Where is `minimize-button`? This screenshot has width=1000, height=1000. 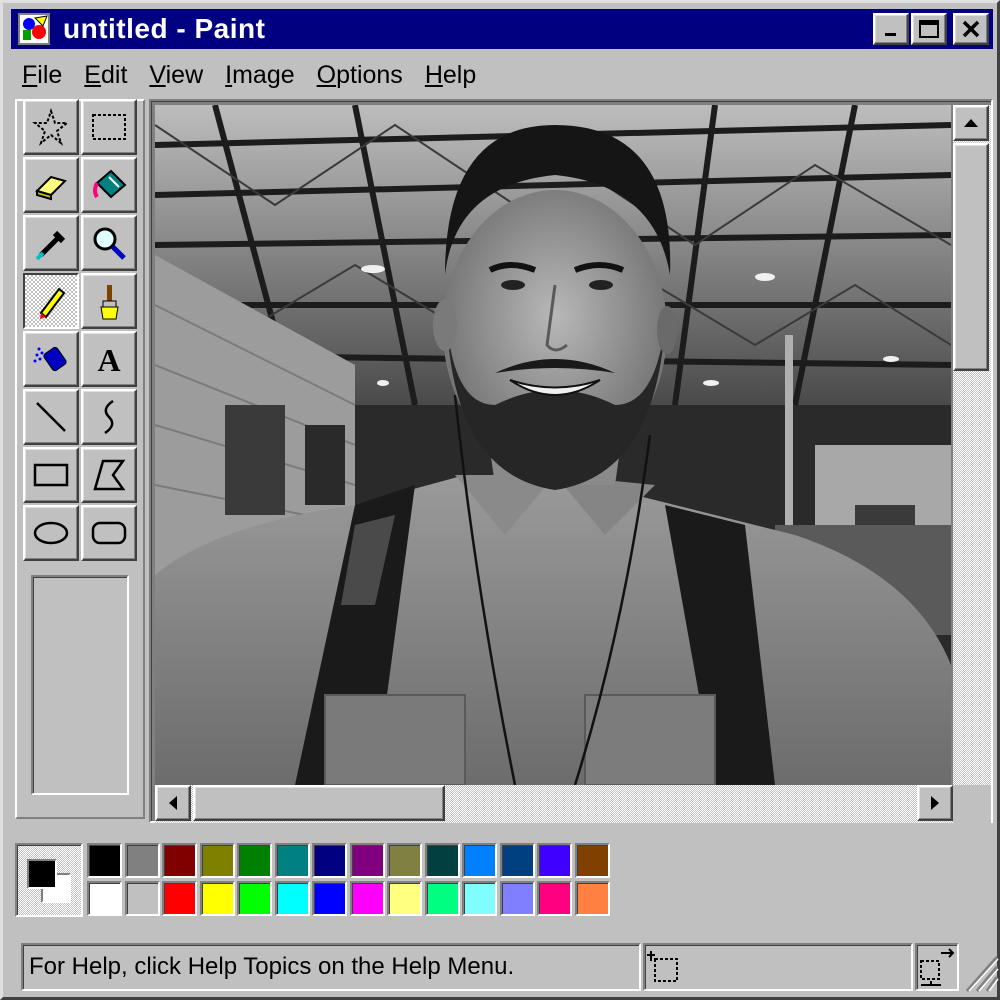 minimize-button is located at coordinates (891, 29).